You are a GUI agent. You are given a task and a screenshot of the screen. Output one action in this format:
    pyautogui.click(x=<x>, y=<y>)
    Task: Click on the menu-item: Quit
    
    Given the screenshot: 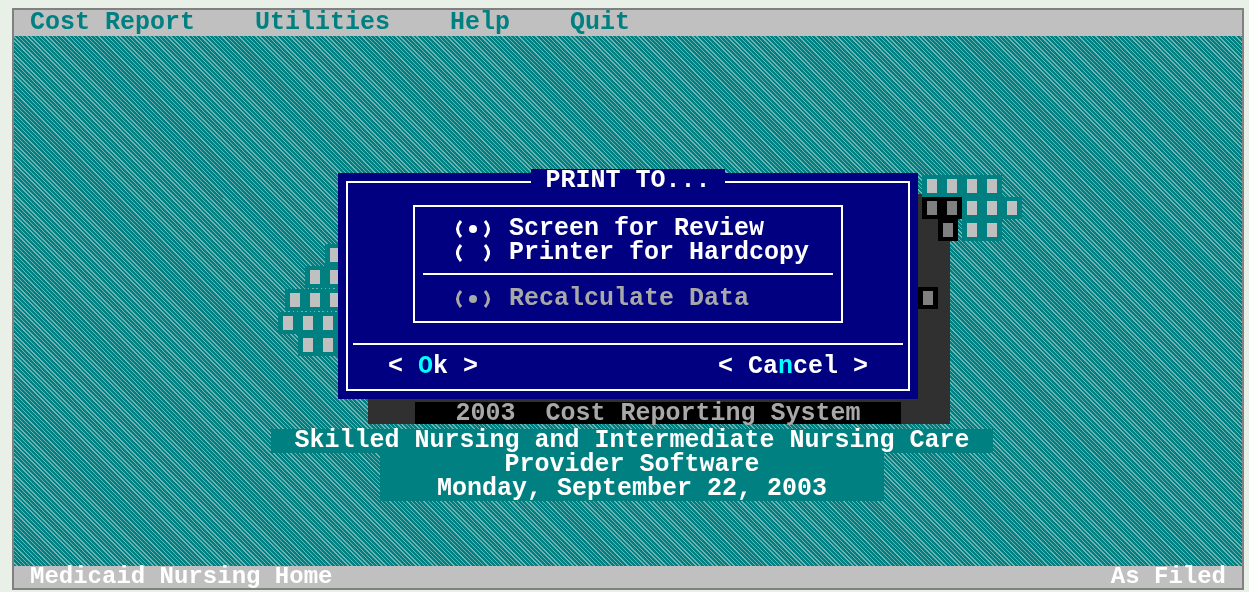 What is the action you would take?
    pyautogui.click(x=600, y=23)
    